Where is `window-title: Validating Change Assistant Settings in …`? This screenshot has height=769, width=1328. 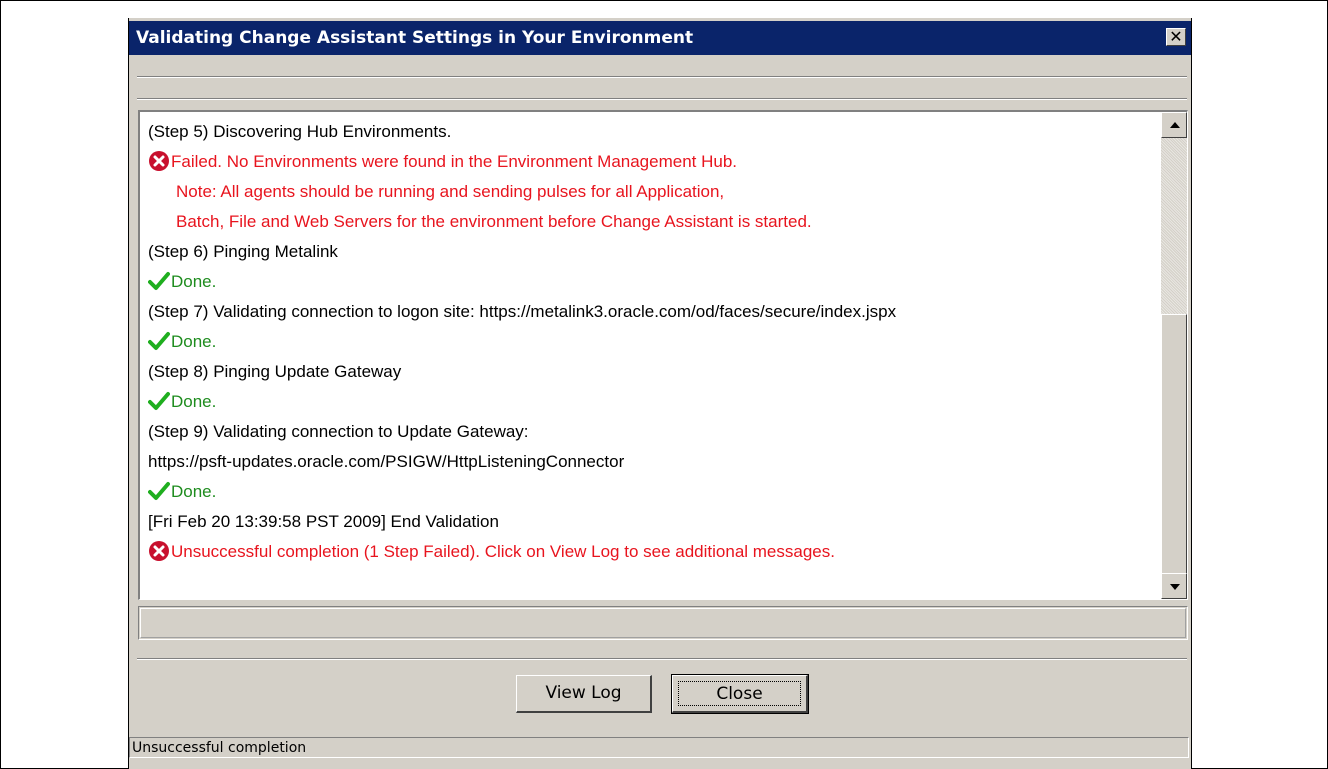 window-title: Validating Change Assistant Settings in … is located at coordinates (415, 38).